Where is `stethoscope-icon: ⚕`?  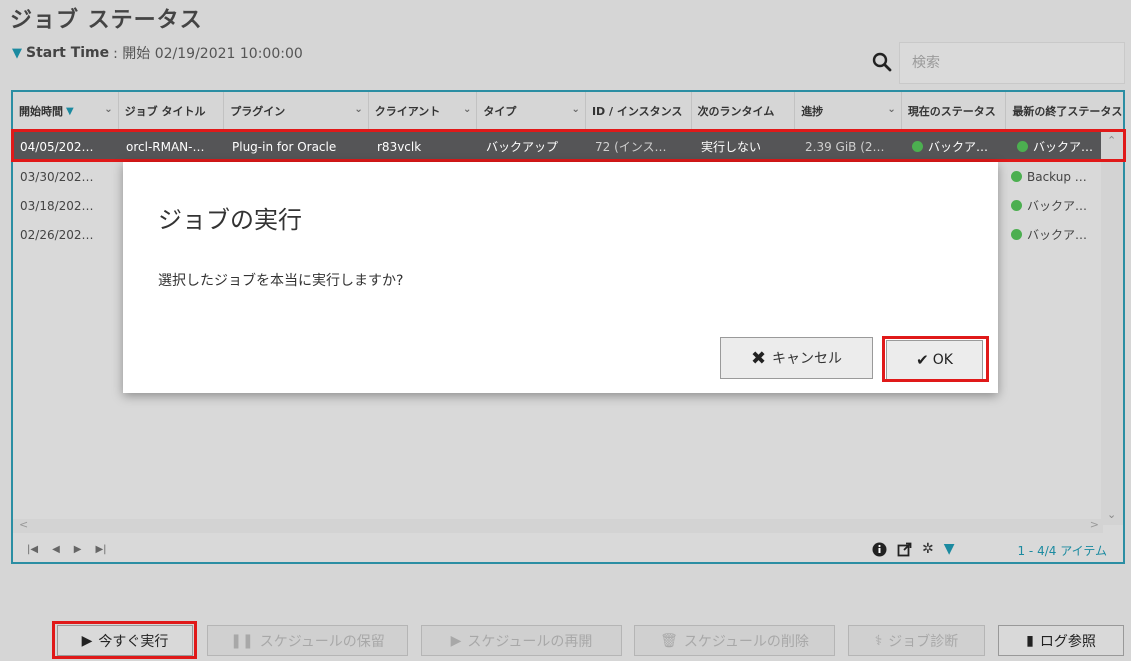
stethoscope-icon: ⚕ is located at coordinates (878, 640).